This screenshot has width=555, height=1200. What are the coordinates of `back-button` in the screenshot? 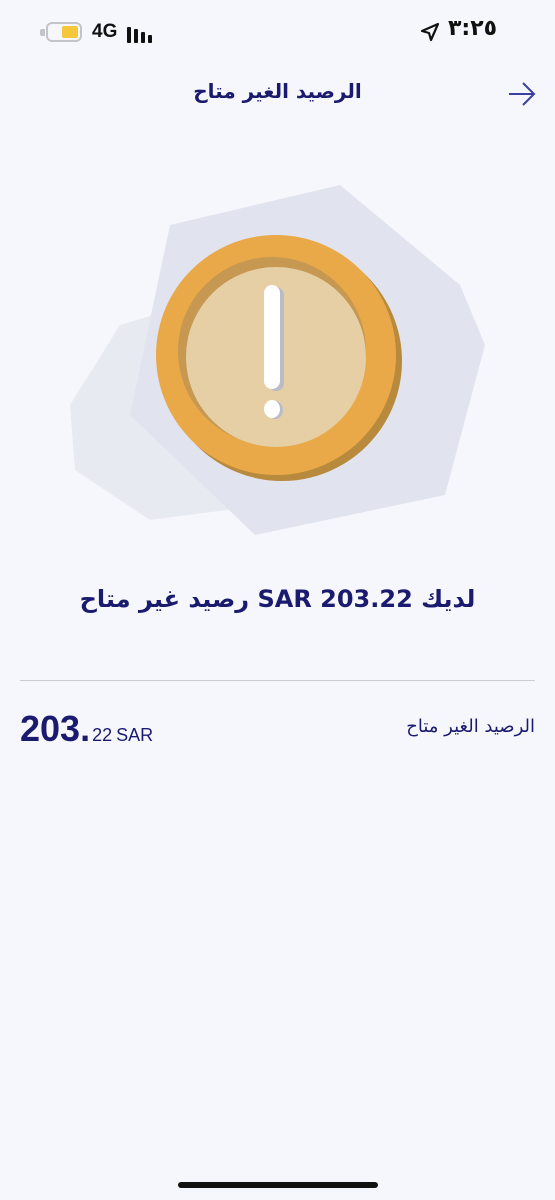 It's located at (521, 94).